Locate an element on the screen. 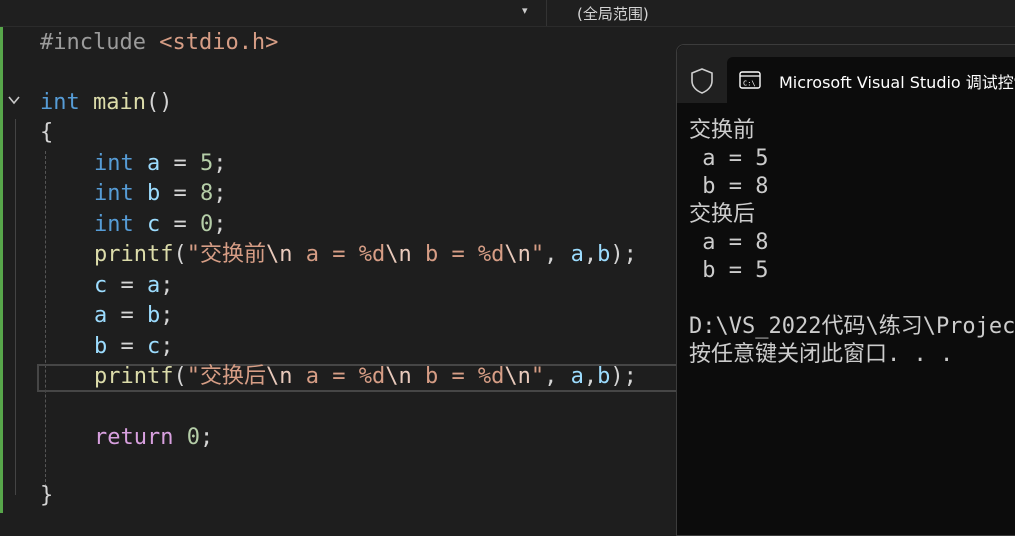 The width and height of the screenshot is (1015, 536). output-line: 交换后 is located at coordinates (722, 214).